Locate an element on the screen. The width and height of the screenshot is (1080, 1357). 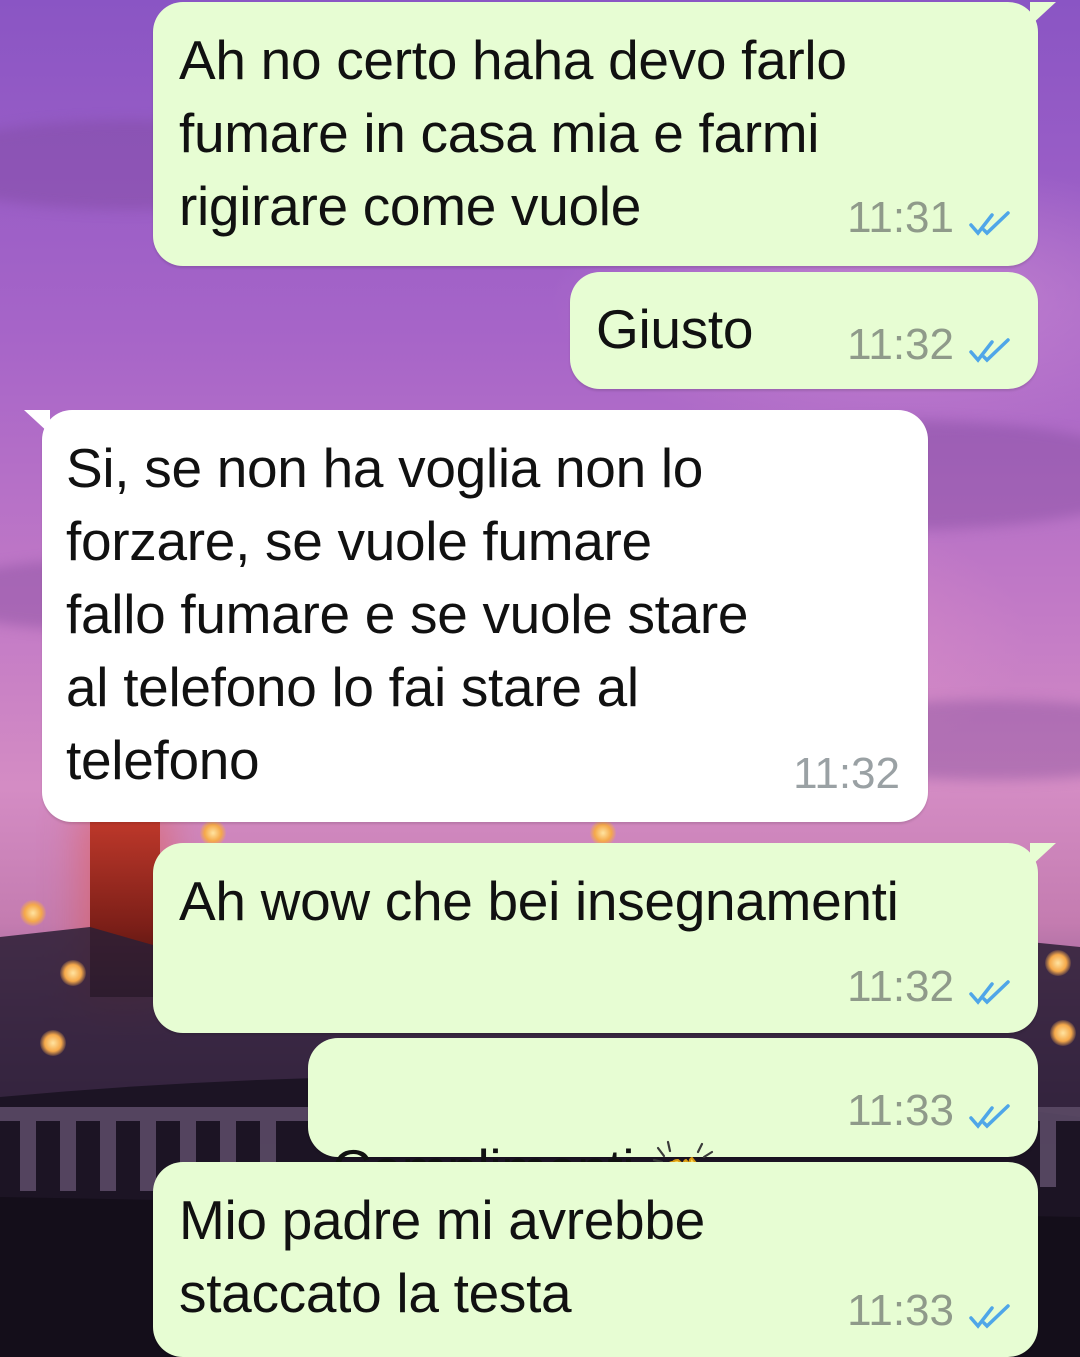
message-meta: 11:31 is located at coordinates (930, 218).